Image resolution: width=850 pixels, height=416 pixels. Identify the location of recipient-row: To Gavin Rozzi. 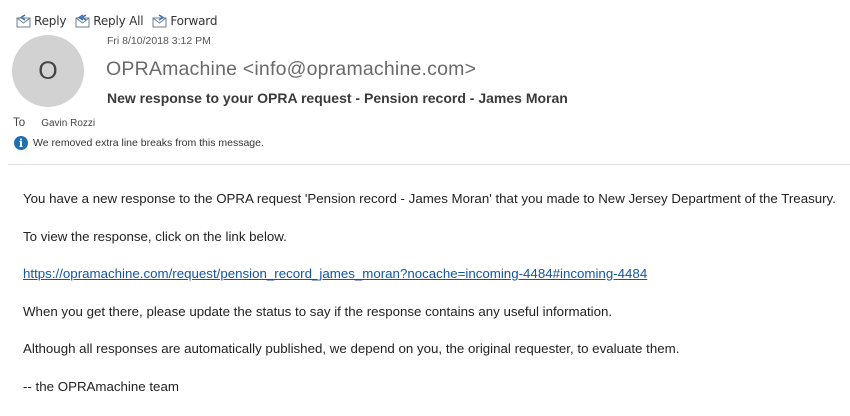
(54, 123).